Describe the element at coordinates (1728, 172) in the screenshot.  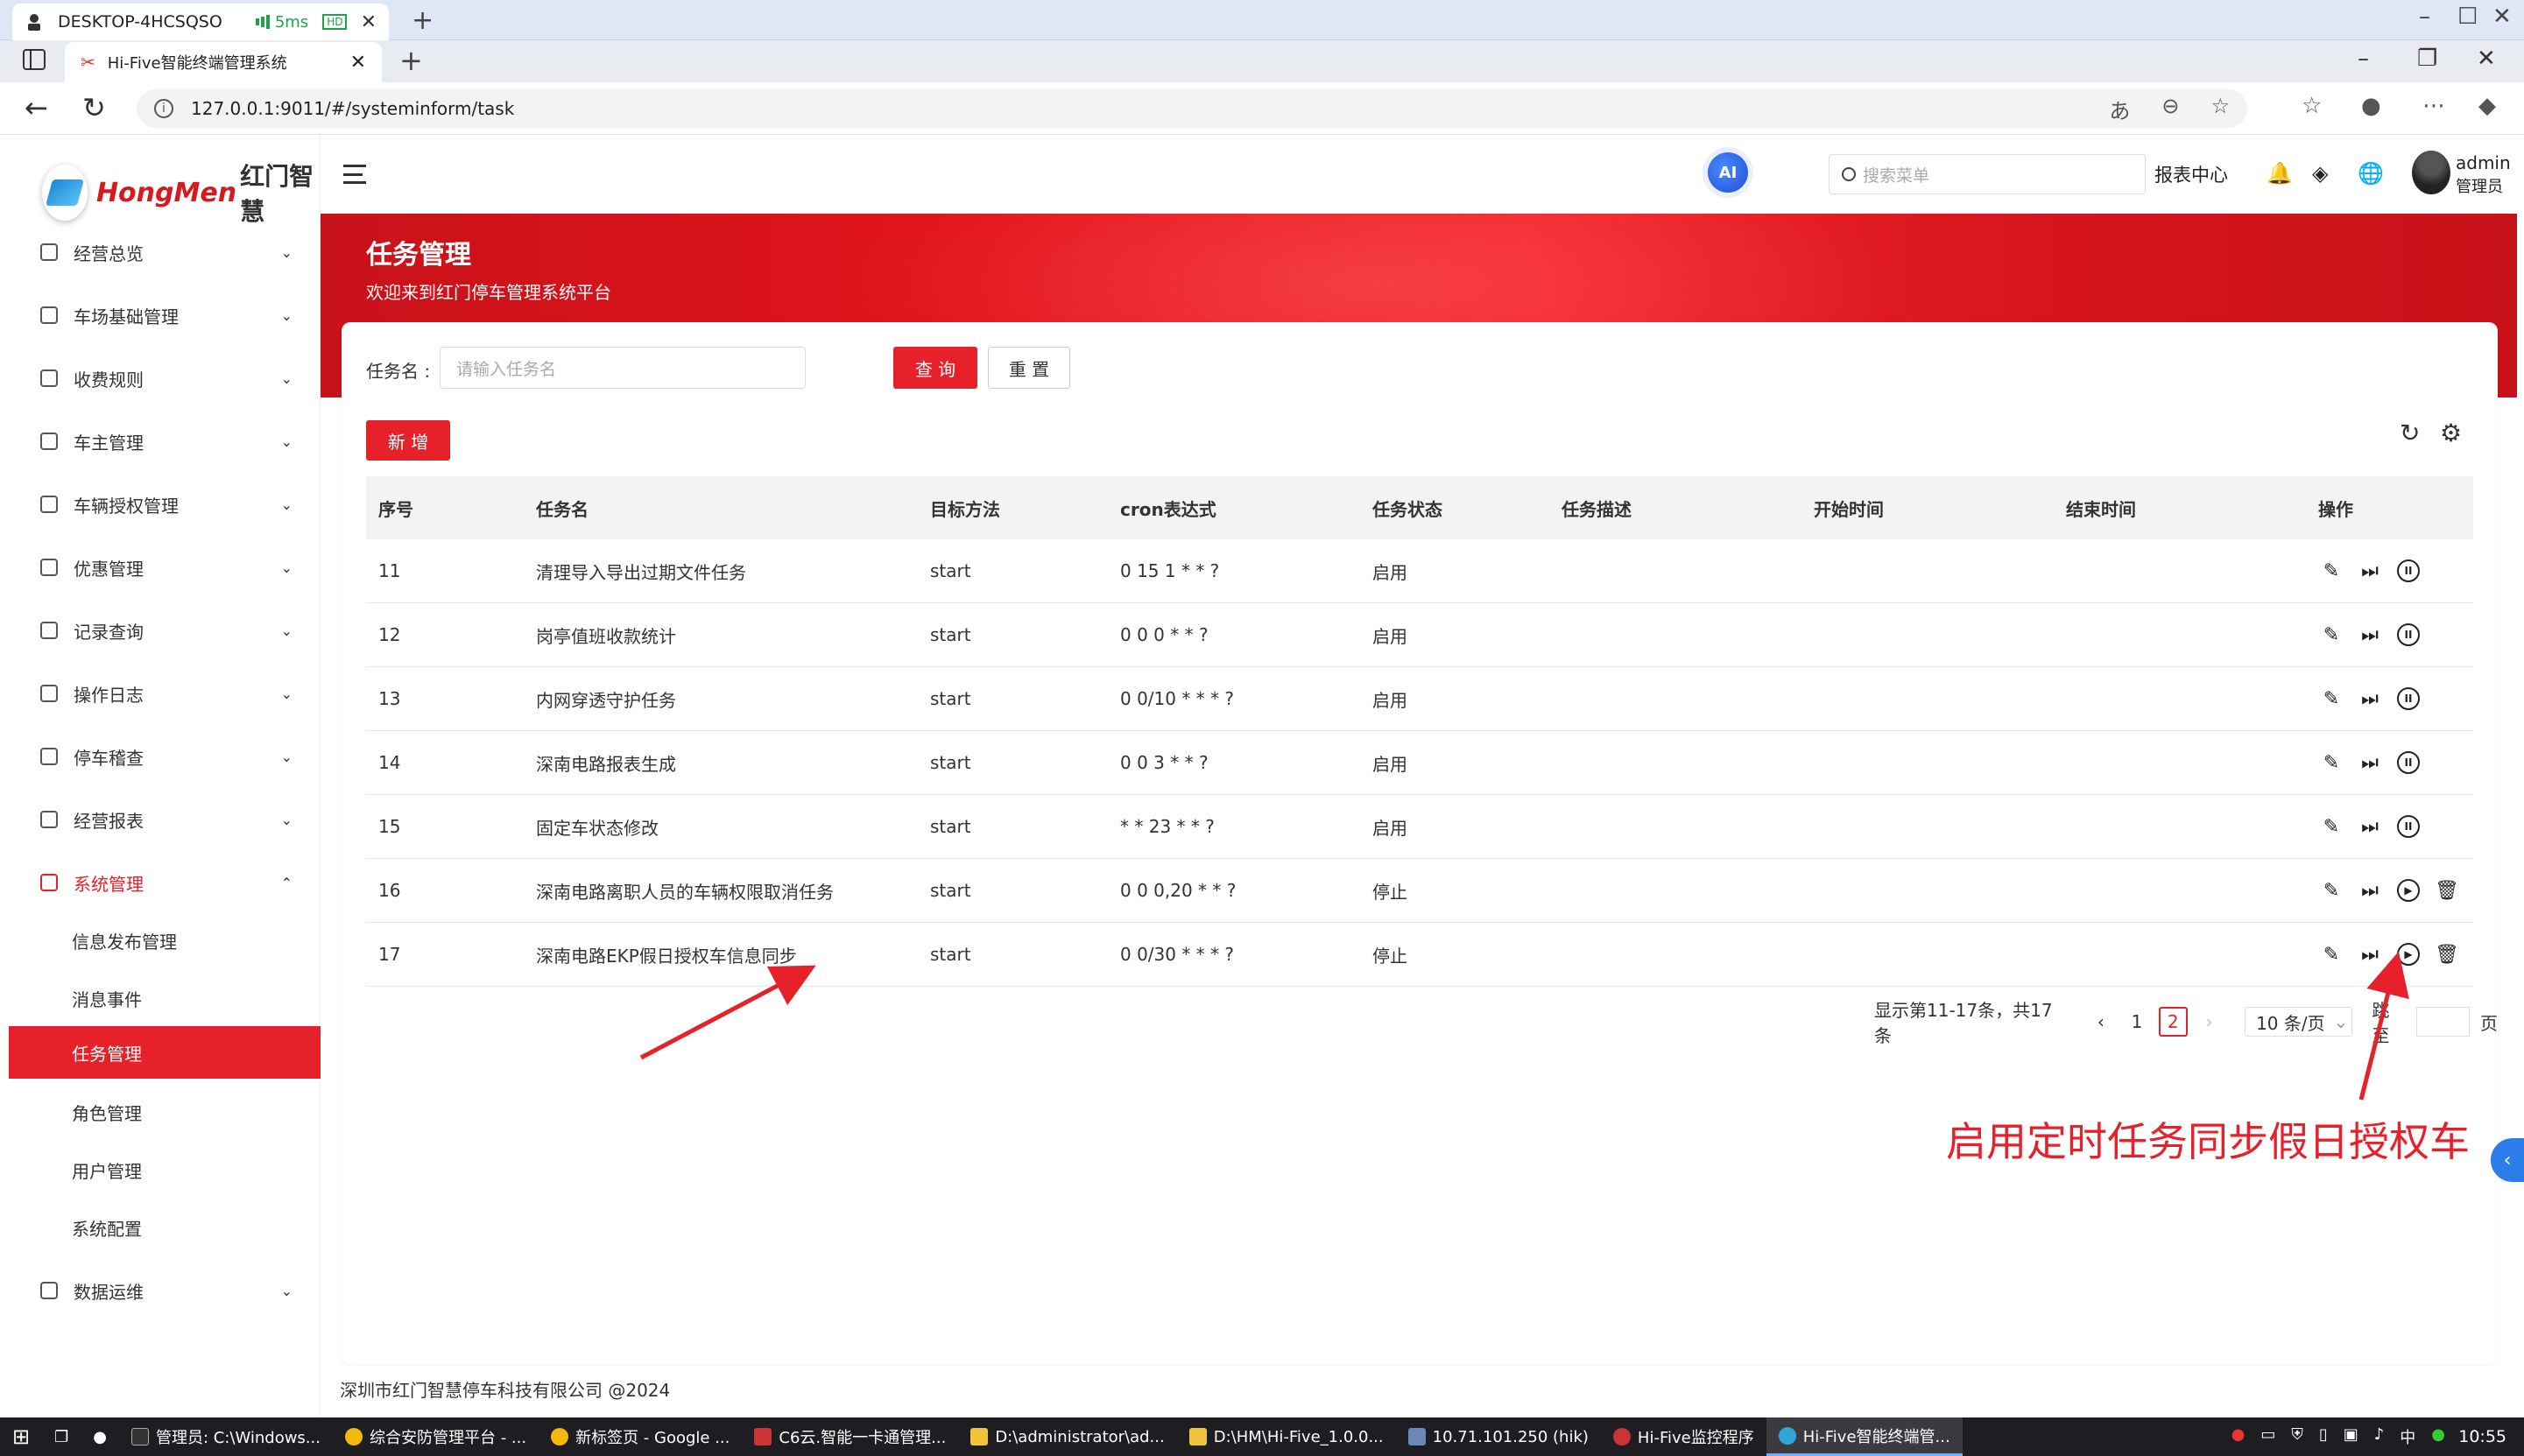
I see `ai-assistant-icon: AI` at that location.